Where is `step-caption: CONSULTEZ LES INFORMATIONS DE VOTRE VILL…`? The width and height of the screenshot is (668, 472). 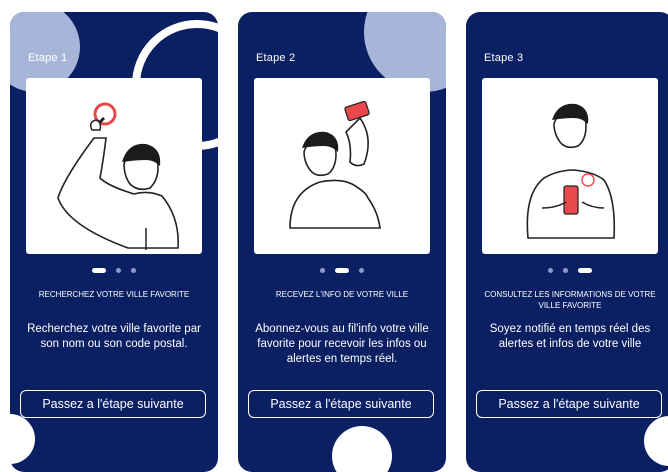
step-caption: CONSULTEZ LES INFORMATIONS DE VOTRE VILL… is located at coordinates (570, 300).